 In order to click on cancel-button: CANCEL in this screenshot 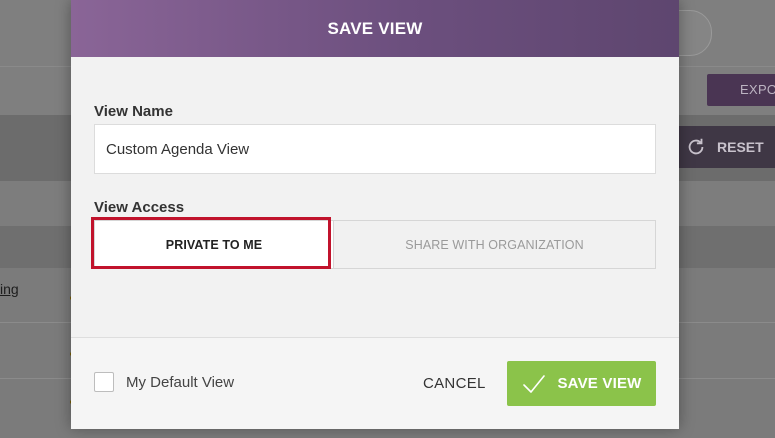, I will do `click(454, 383)`.